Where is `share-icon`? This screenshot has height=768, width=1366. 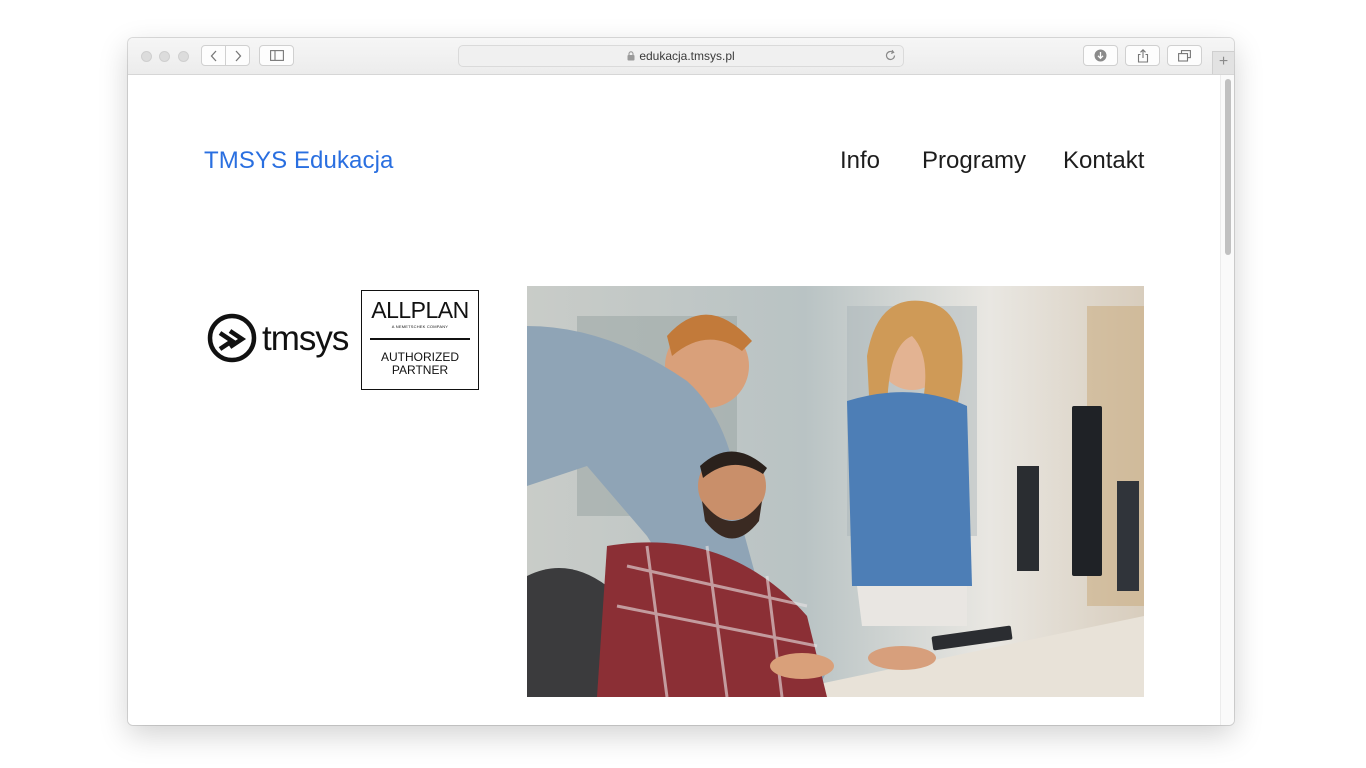 share-icon is located at coordinates (1142, 55).